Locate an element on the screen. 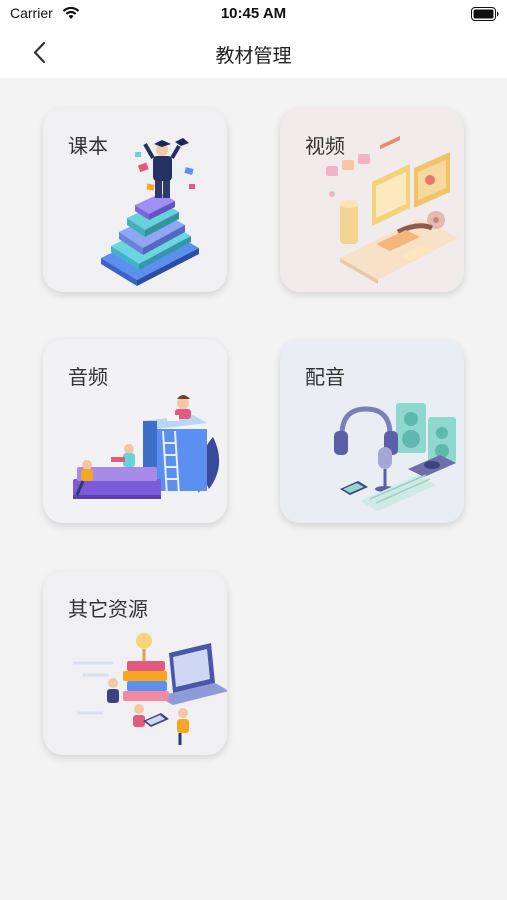 This screenshot has width=507, height=900. card-audio: 音频 is located at coordinates (135, 431).